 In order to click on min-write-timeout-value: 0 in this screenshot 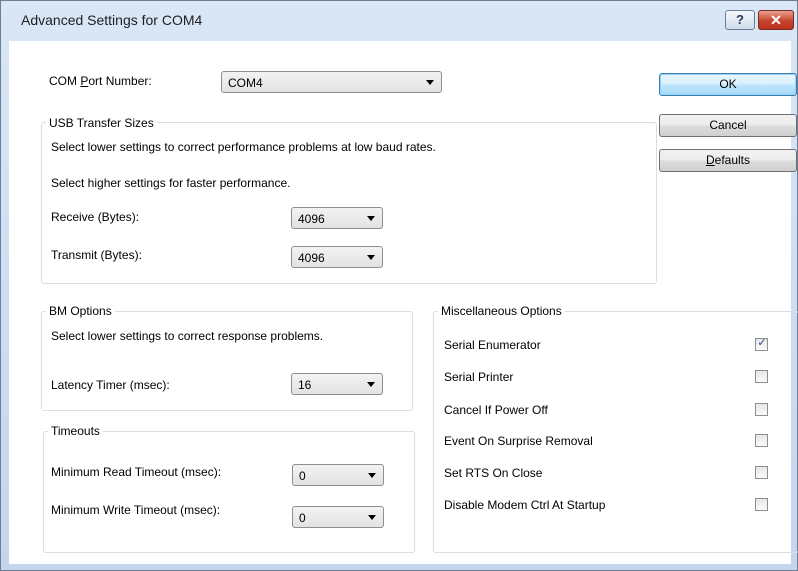, I will do `click(302, 518)`.